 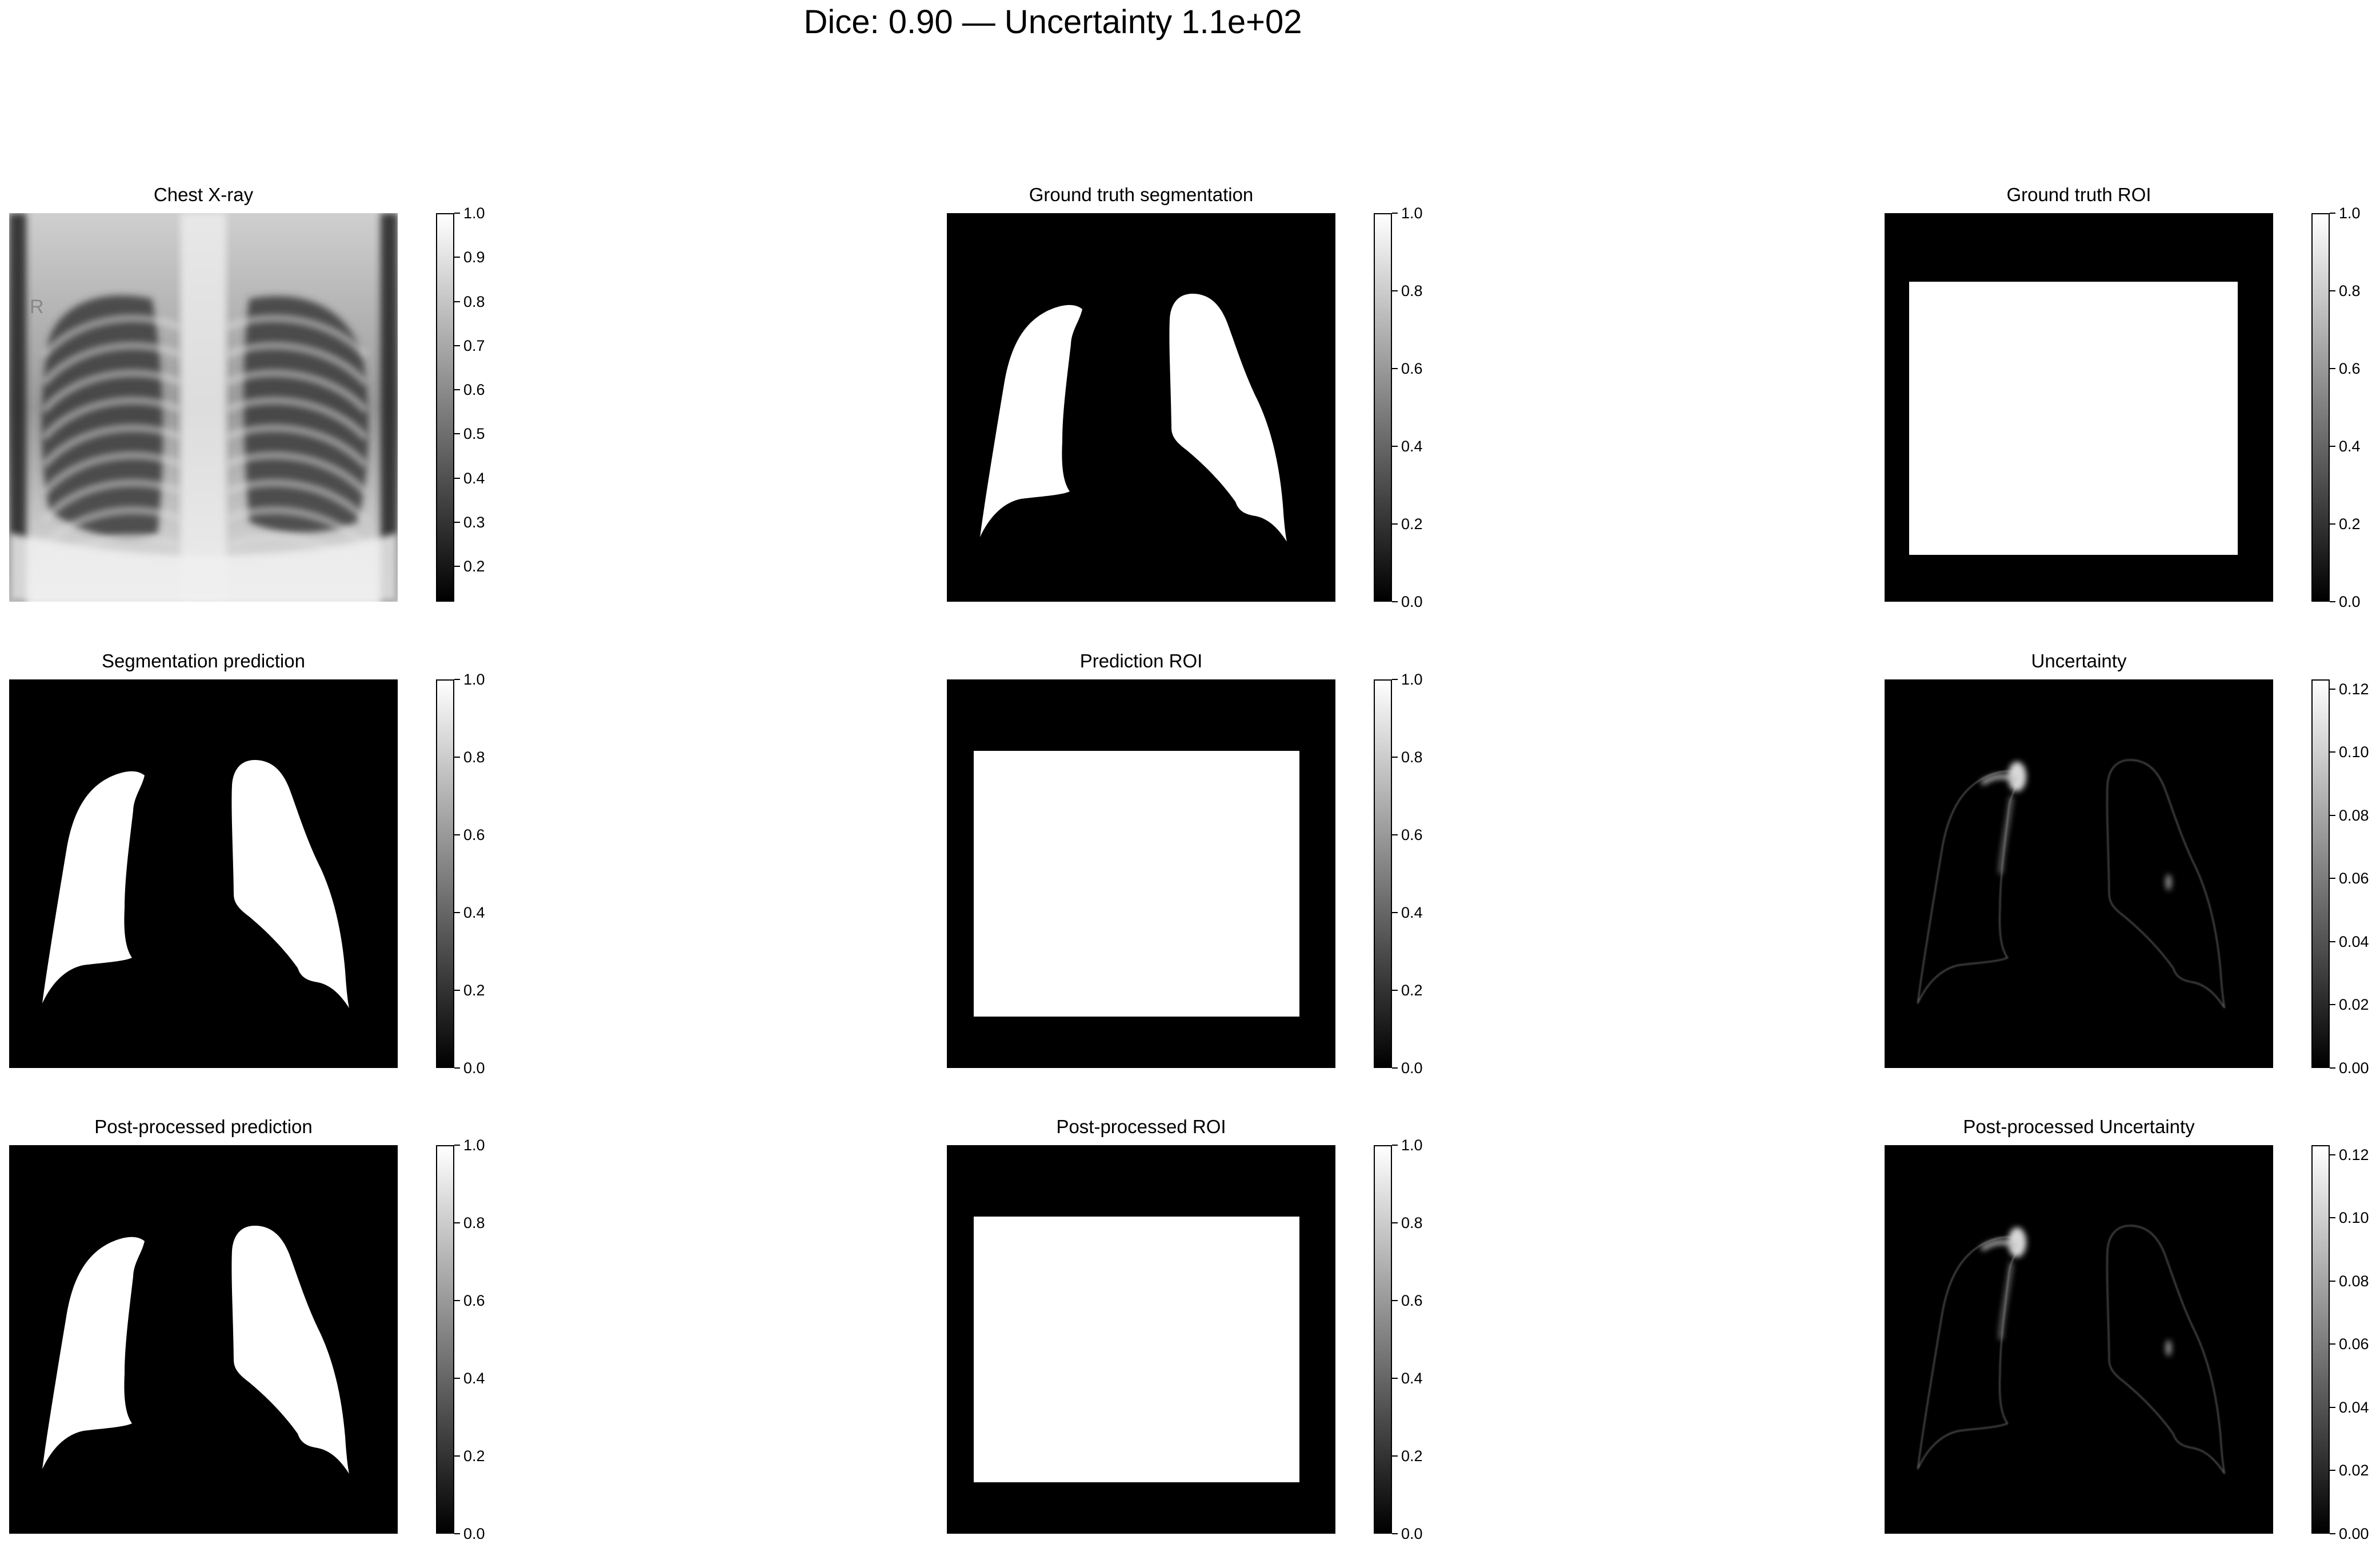 What do you see at coordinates (2079, 660) in the screenshot?
I see `panel-title: Uncertainty` at bounding box center [2079, 660].